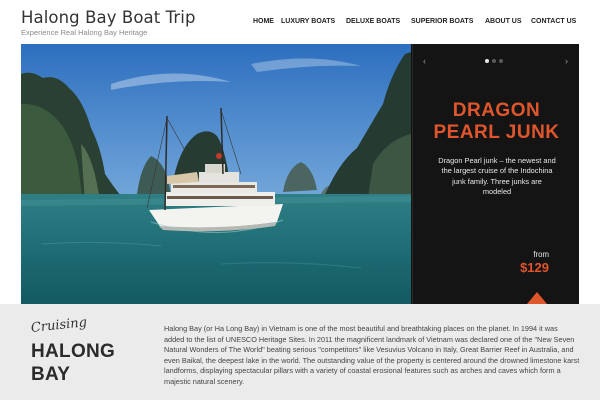  Describe the element at coordinates (537, 298) in the screenshot. I see `price-tab-marker` at that location.